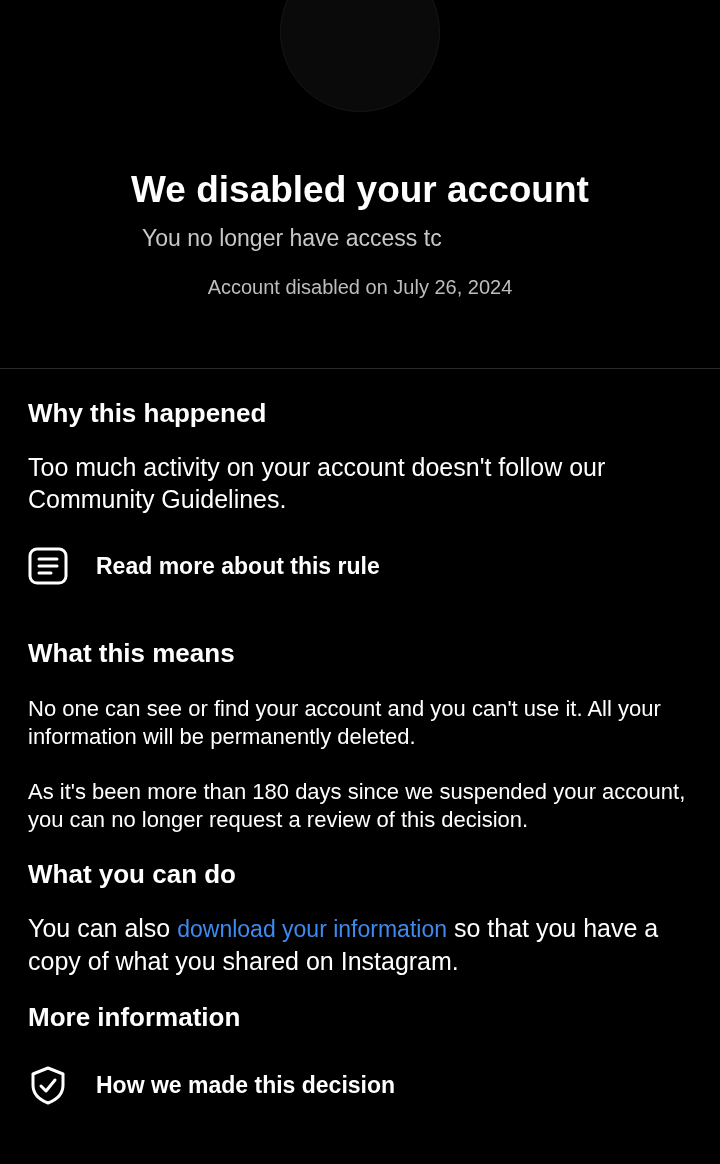 Image resolution: width=720 pixels, height=1164 pixels. What do you see at coordinates (238, 566) in the screenshot?
I see `action-link: Read more about this rule` at bounding box center [238, 566].